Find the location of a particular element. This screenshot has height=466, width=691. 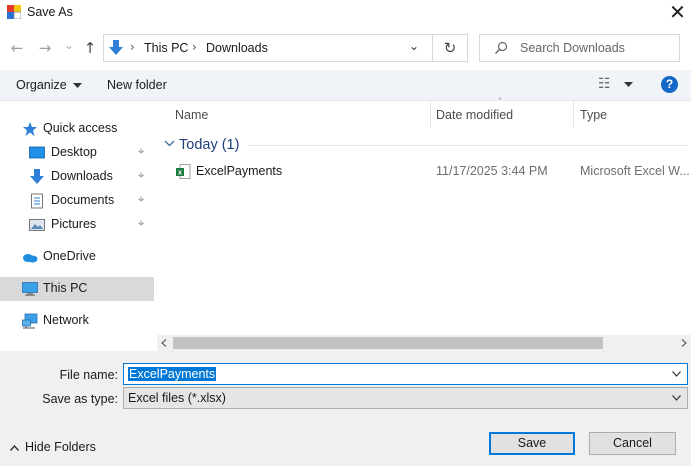

file-name: ExcelPayments is located at coordinates (239, 171).